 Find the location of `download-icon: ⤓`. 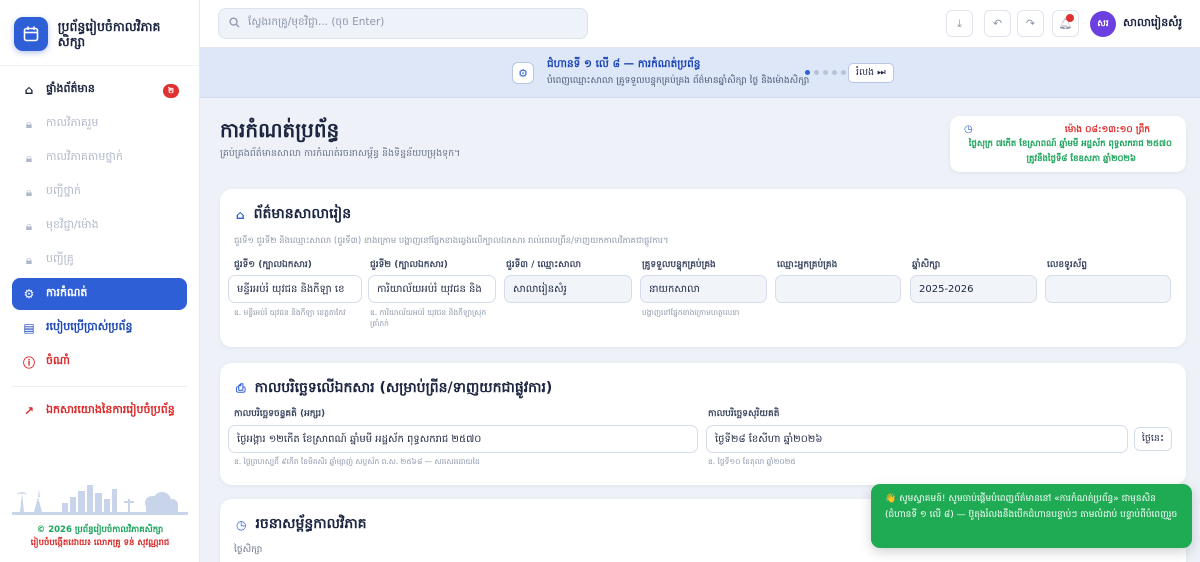

download-icon: ⤓ is located at coordinates (959, 23).